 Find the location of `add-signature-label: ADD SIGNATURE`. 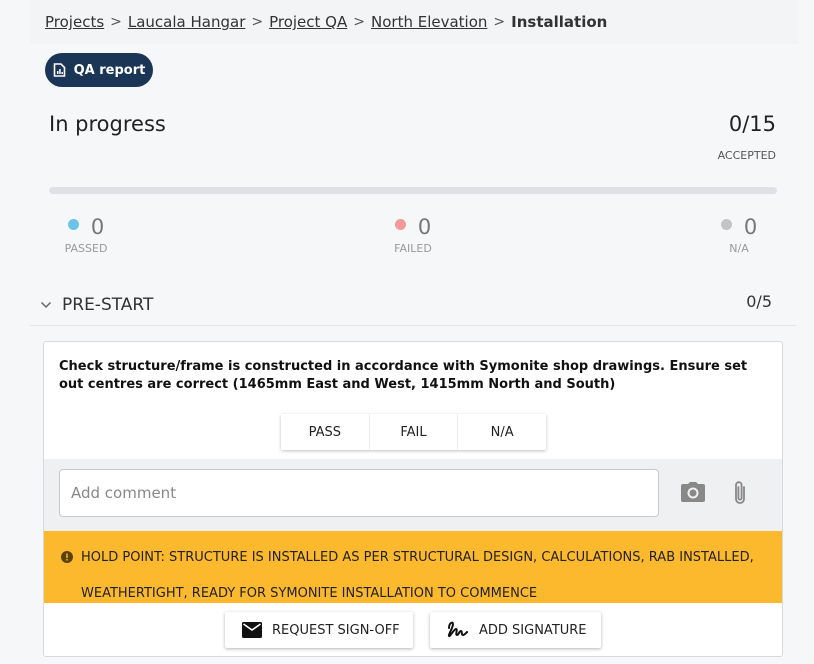

add-signature-label: ADD SIGNATURE is located at coordinates (533, 630).